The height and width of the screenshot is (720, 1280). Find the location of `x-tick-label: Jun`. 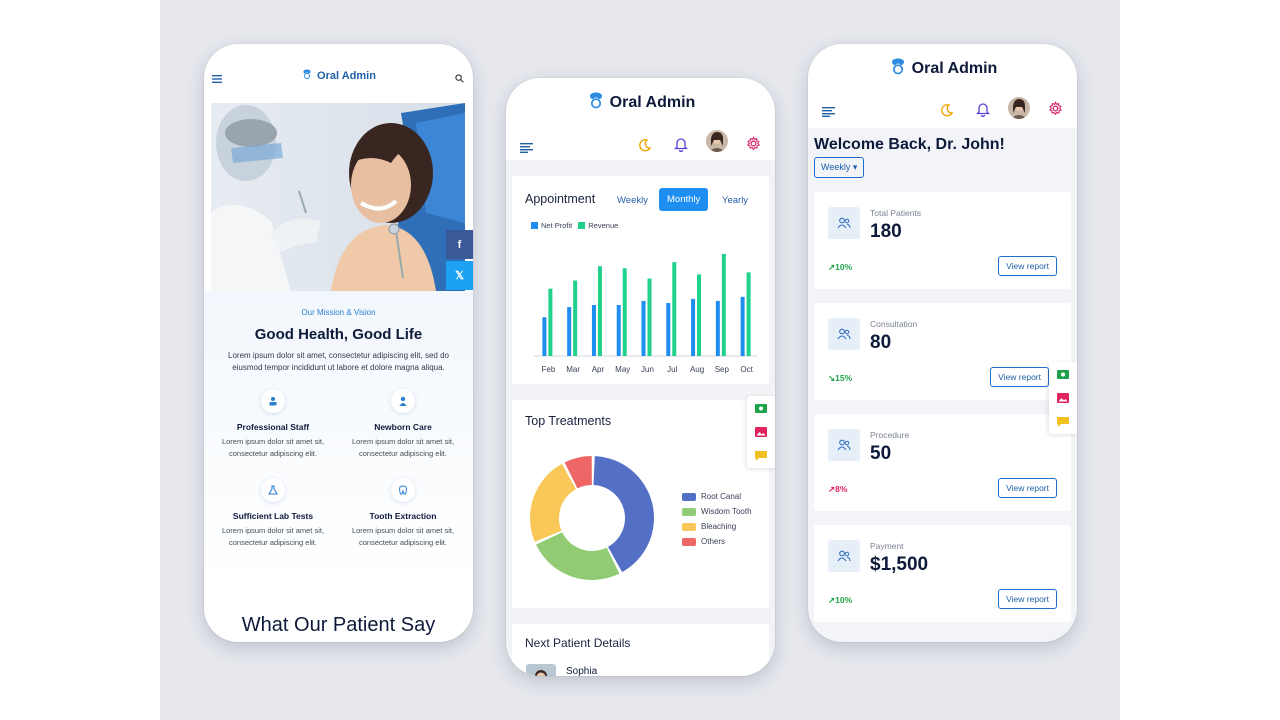

x-tick-label: Jun is located at coordinates (647, 369).